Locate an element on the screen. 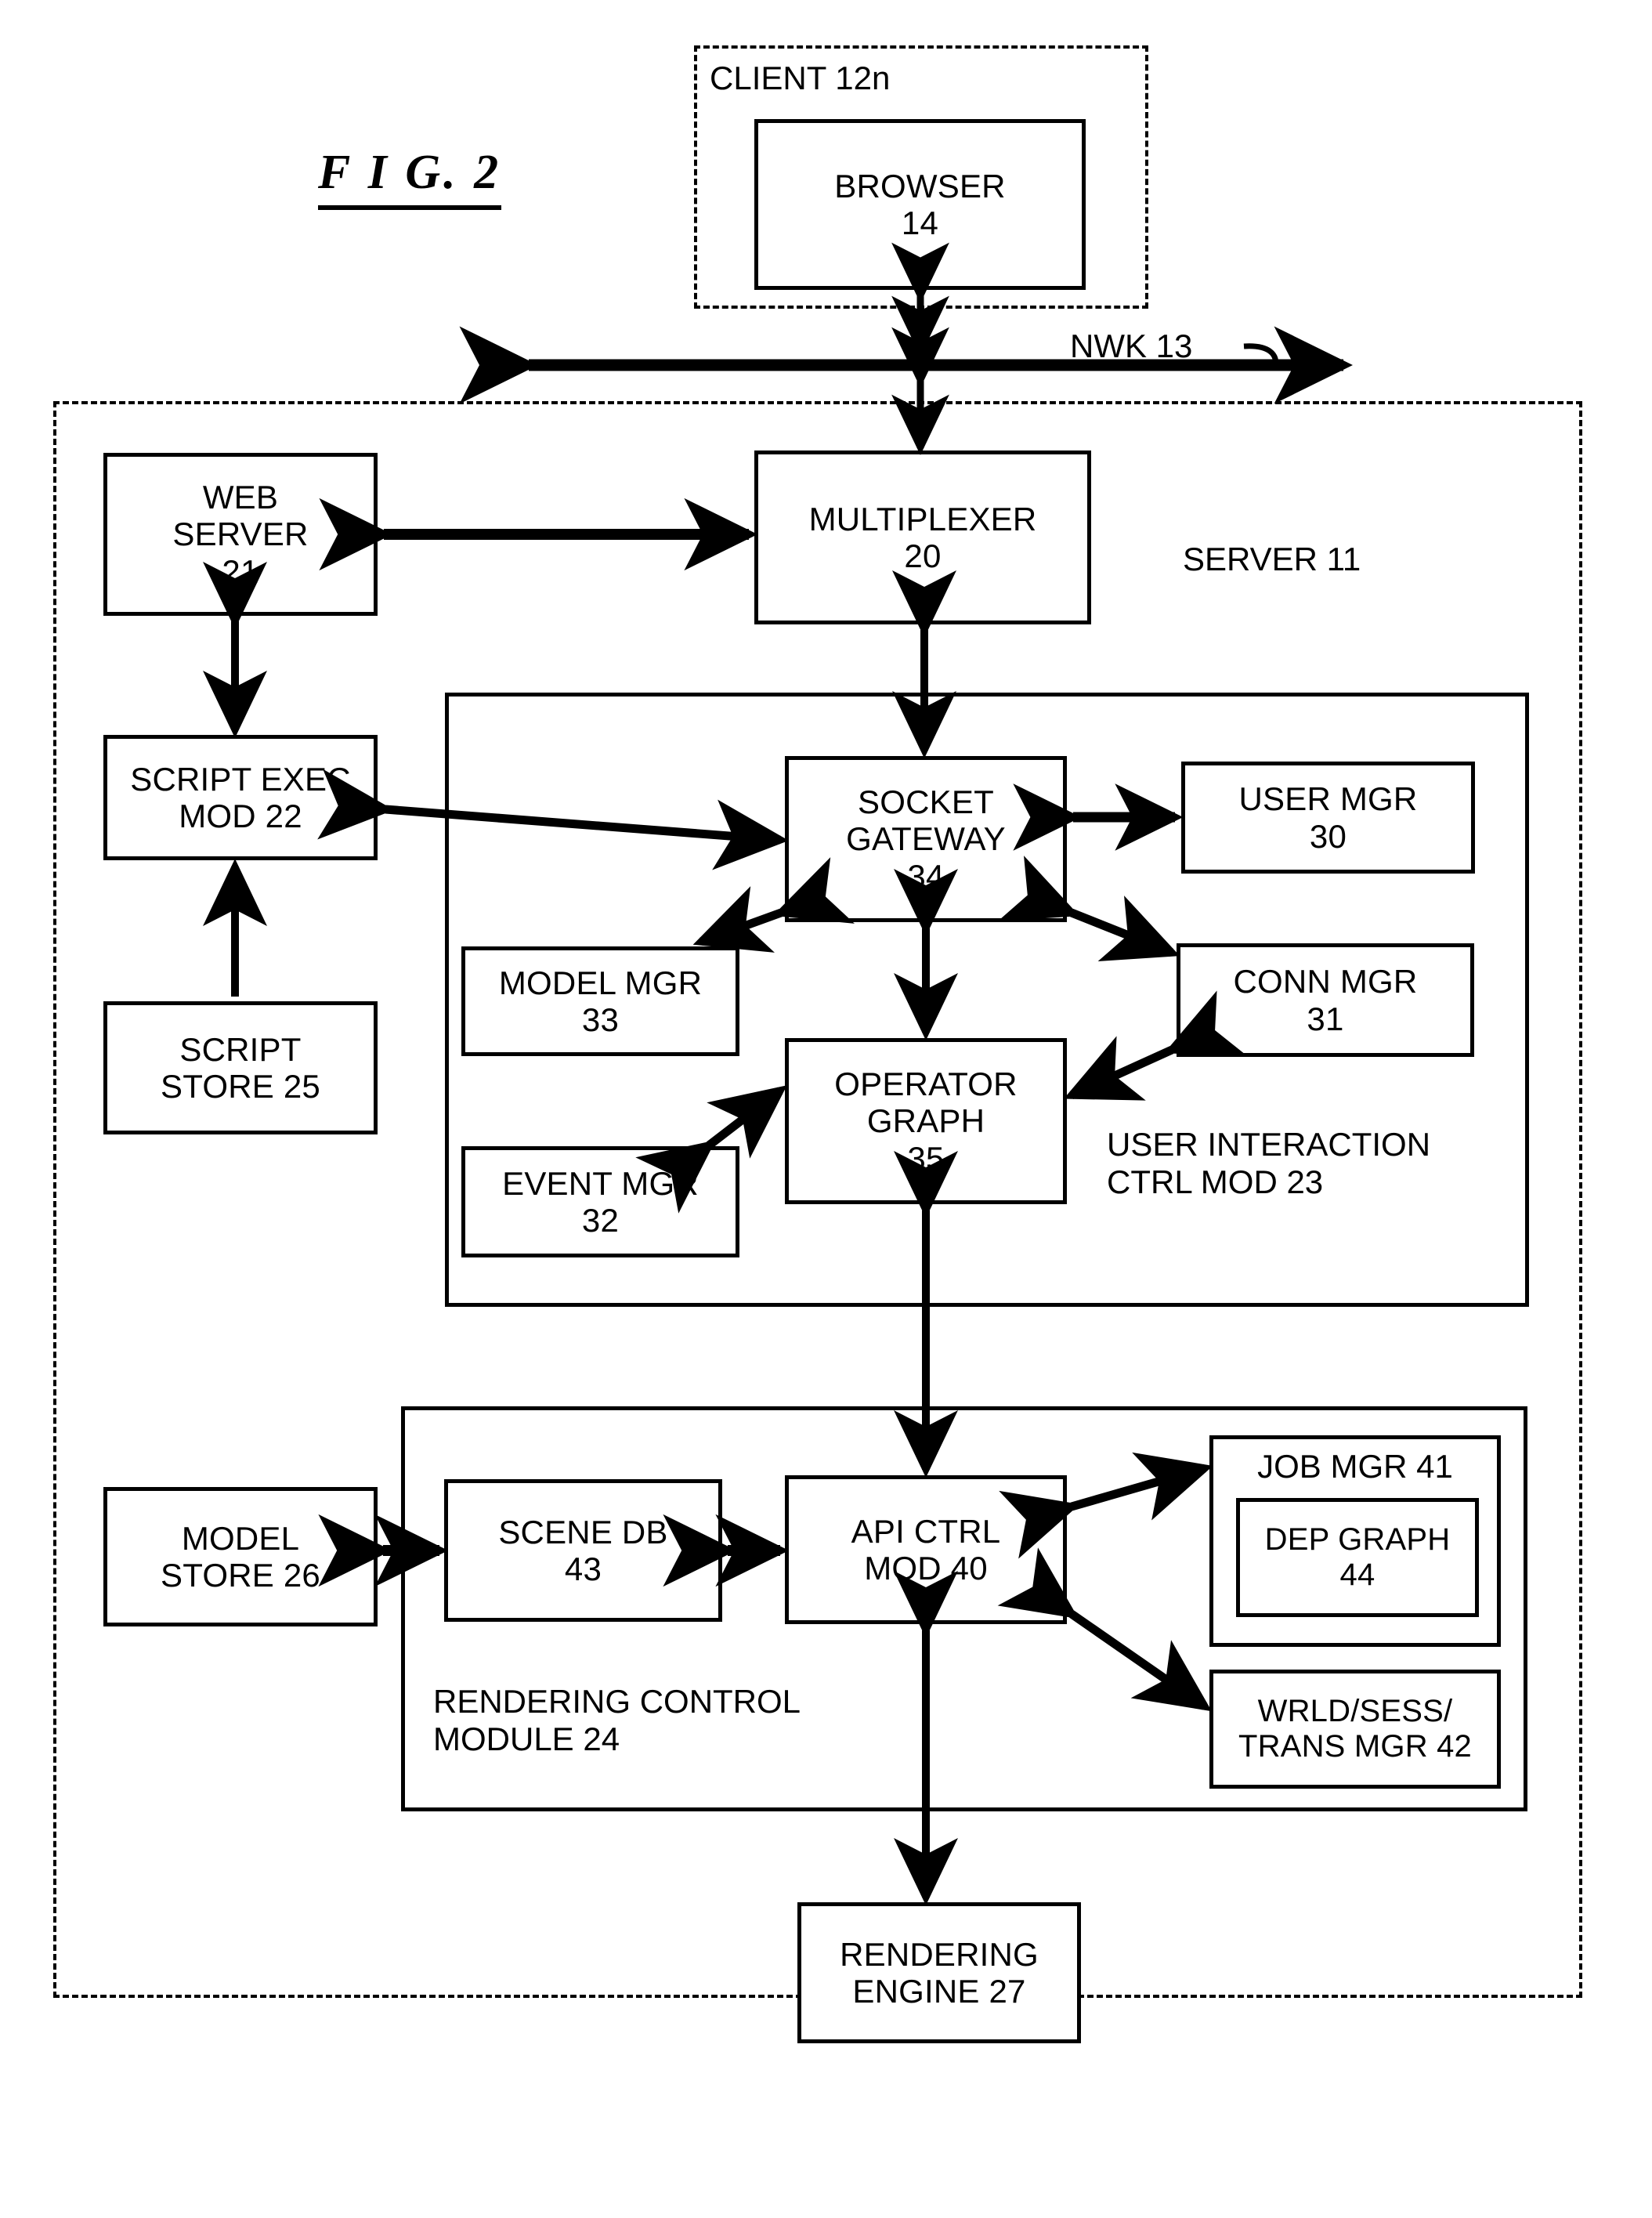 This screenshot has width=1652, height=2218. user-mgr-box: USER MGR 30 is located at coordinates (1328, 818).